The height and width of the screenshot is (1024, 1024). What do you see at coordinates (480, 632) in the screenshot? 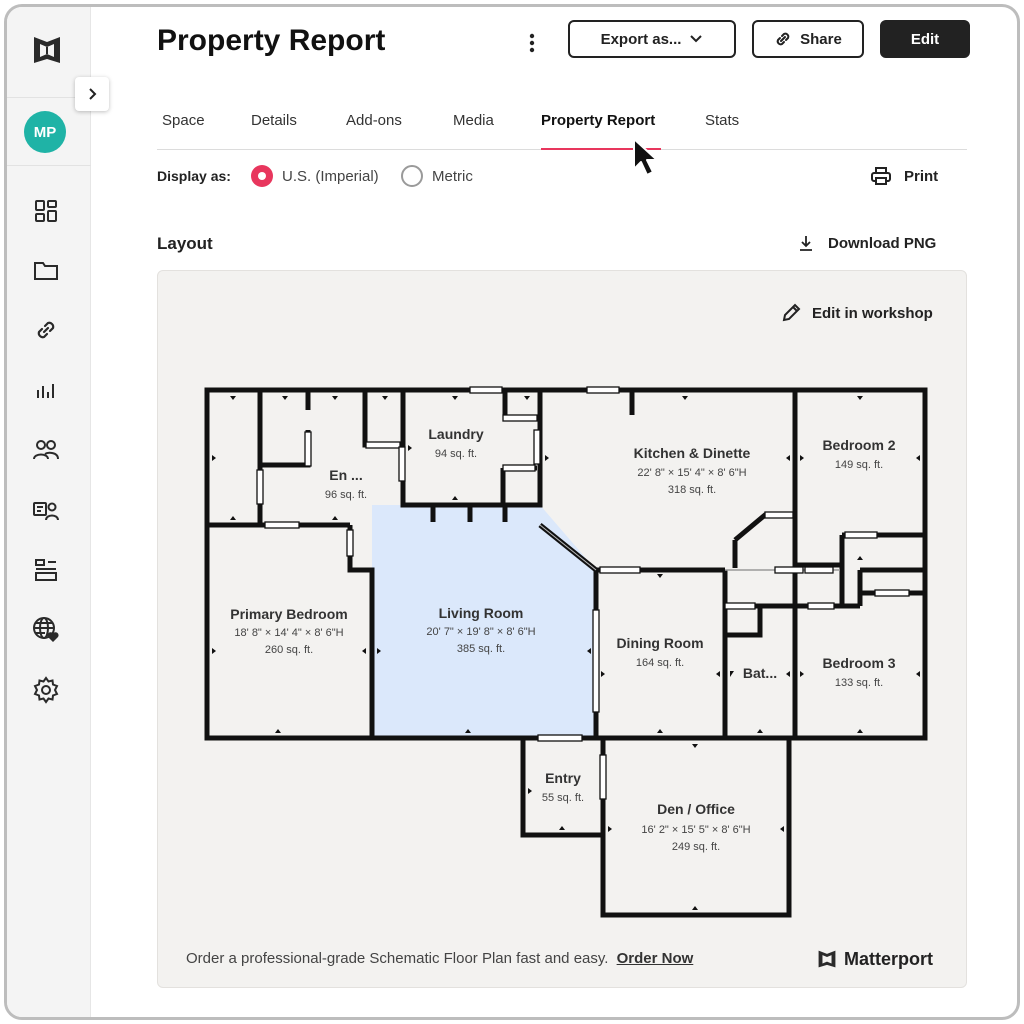
I see `room-dims: 20' 7" × 19' 8" × 8' 6"H` at bounding box center [480, 632].